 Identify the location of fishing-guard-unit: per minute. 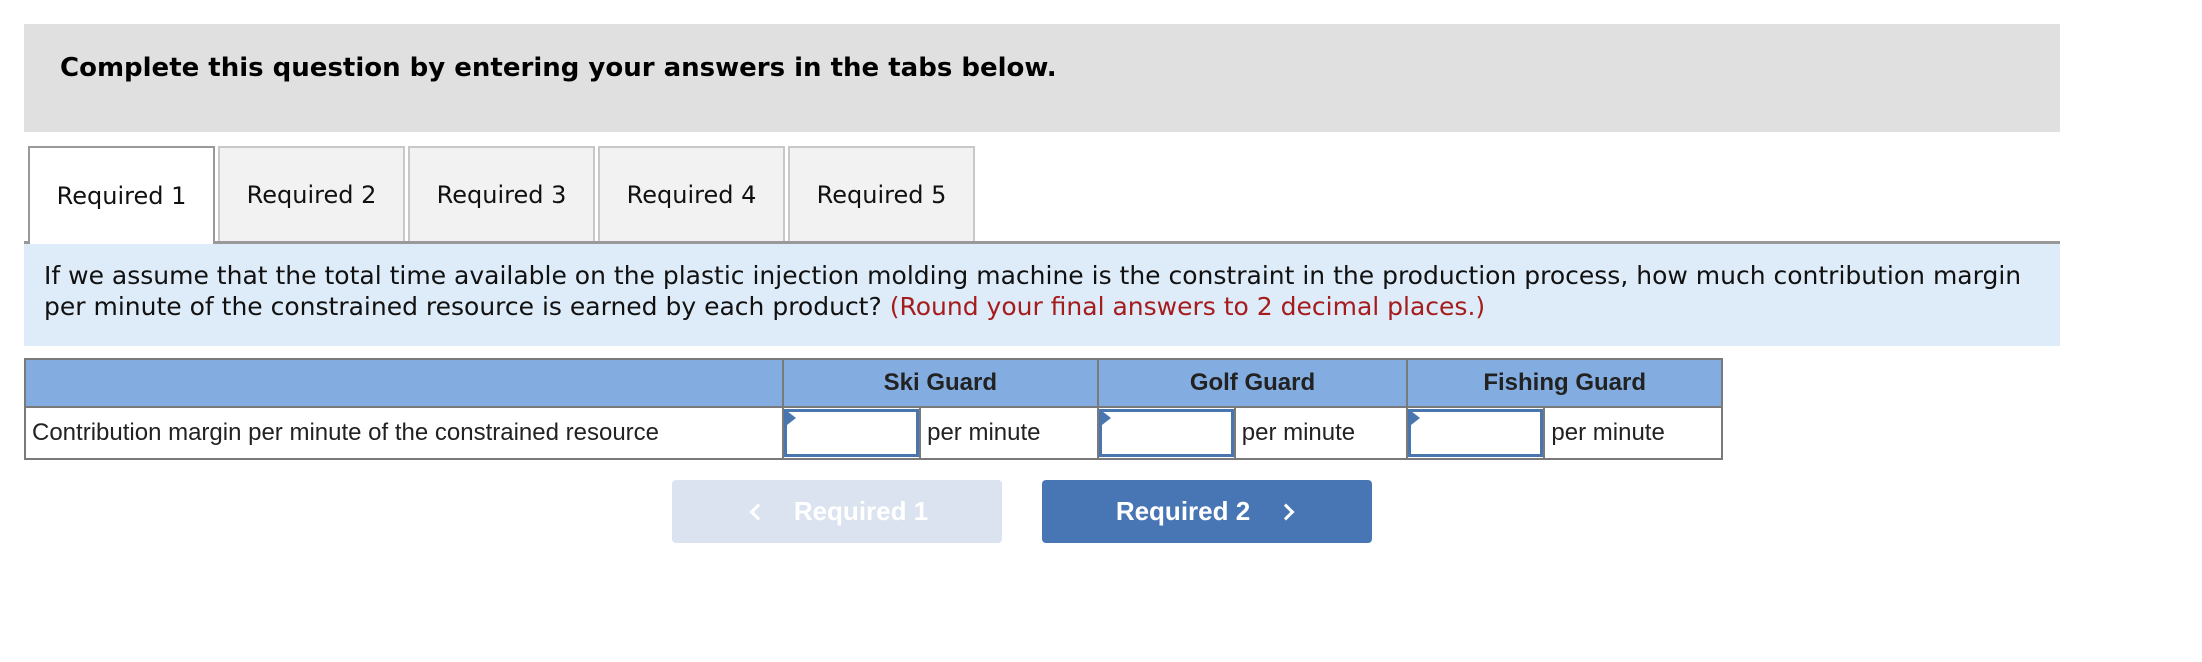
(1633, 433).